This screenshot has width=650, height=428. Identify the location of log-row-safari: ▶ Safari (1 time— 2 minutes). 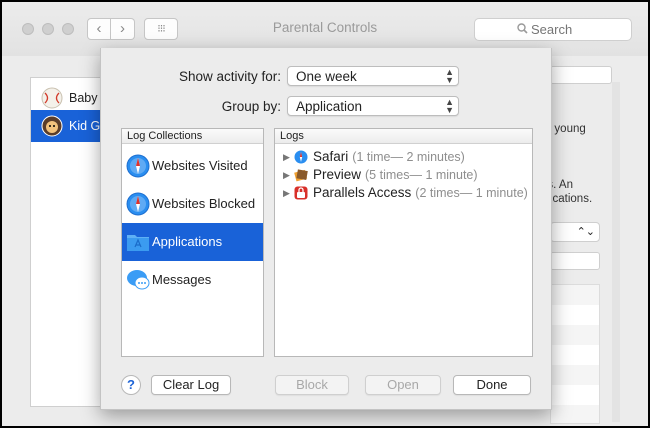
(406, 158).